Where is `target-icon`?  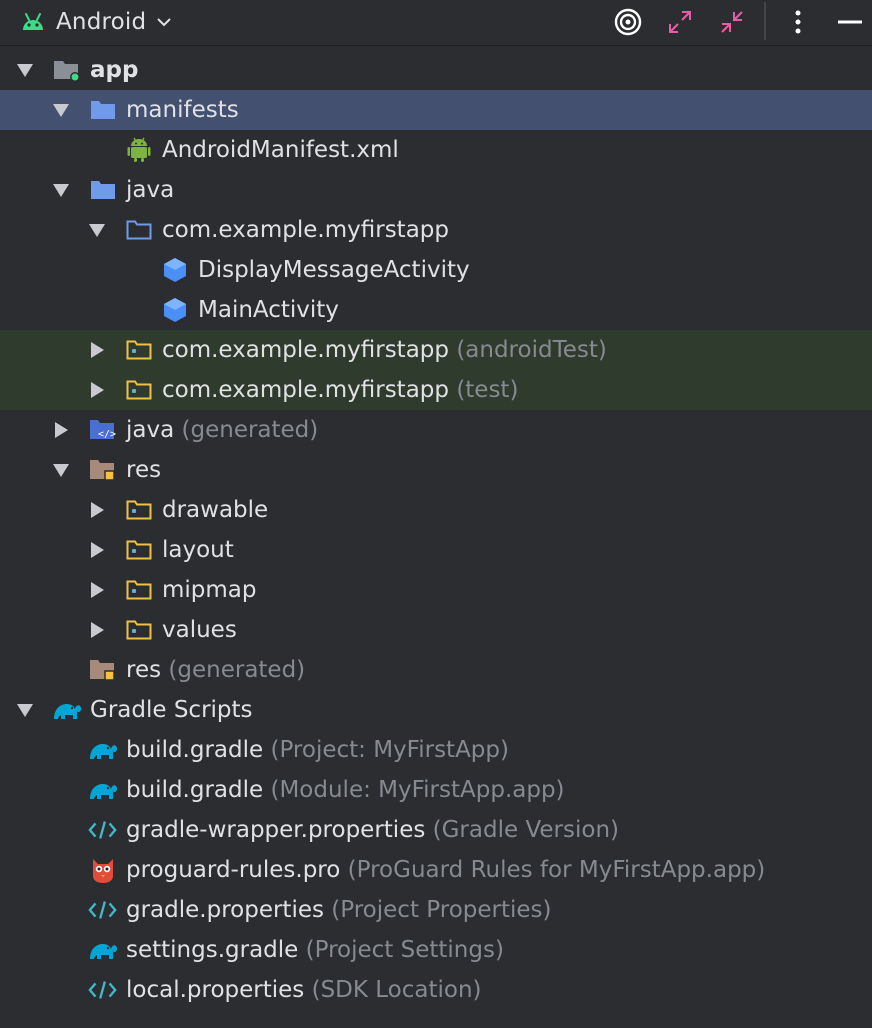
target-icon is located at coordinates (628, 22).